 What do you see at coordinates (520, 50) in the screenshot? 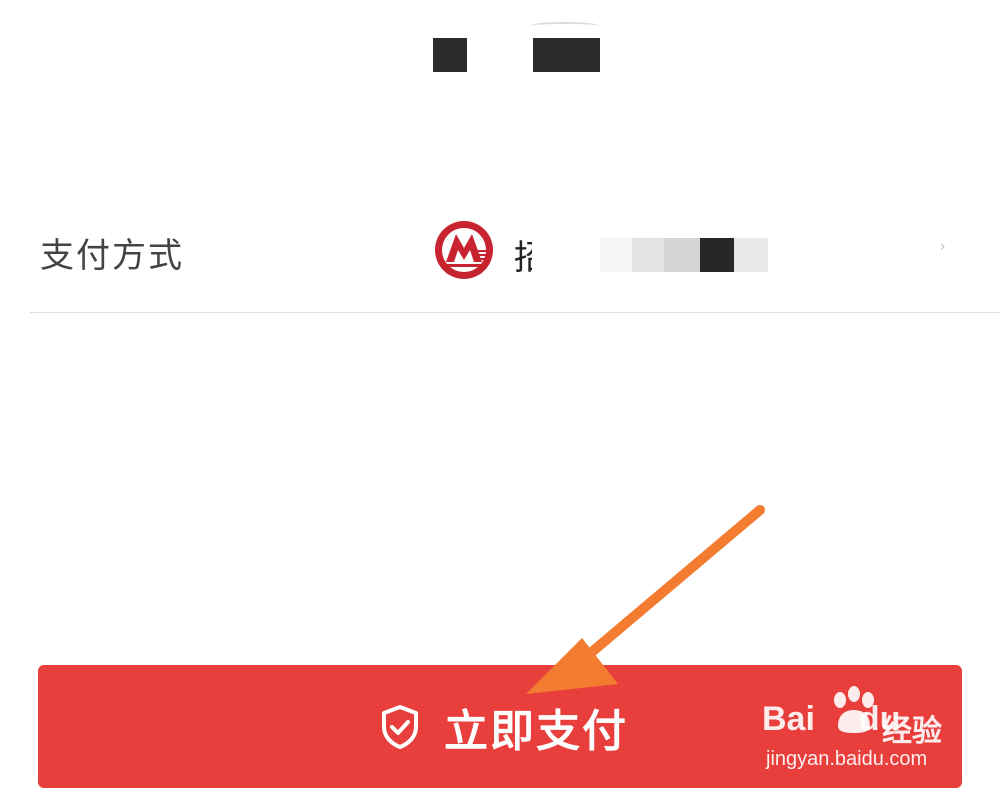
I see `redacted-header-info` at bounding box center [520, 50].